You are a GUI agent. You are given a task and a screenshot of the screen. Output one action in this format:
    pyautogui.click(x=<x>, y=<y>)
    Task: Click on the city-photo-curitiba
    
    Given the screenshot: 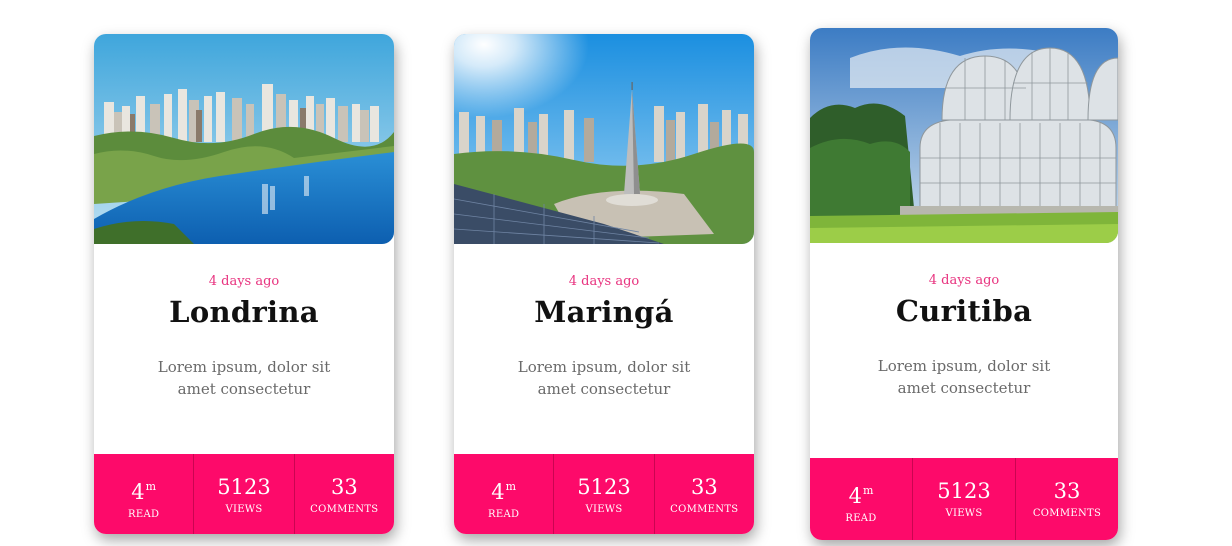 What is the action you would take?
    pyautogui.click(x=964, y=135)
    